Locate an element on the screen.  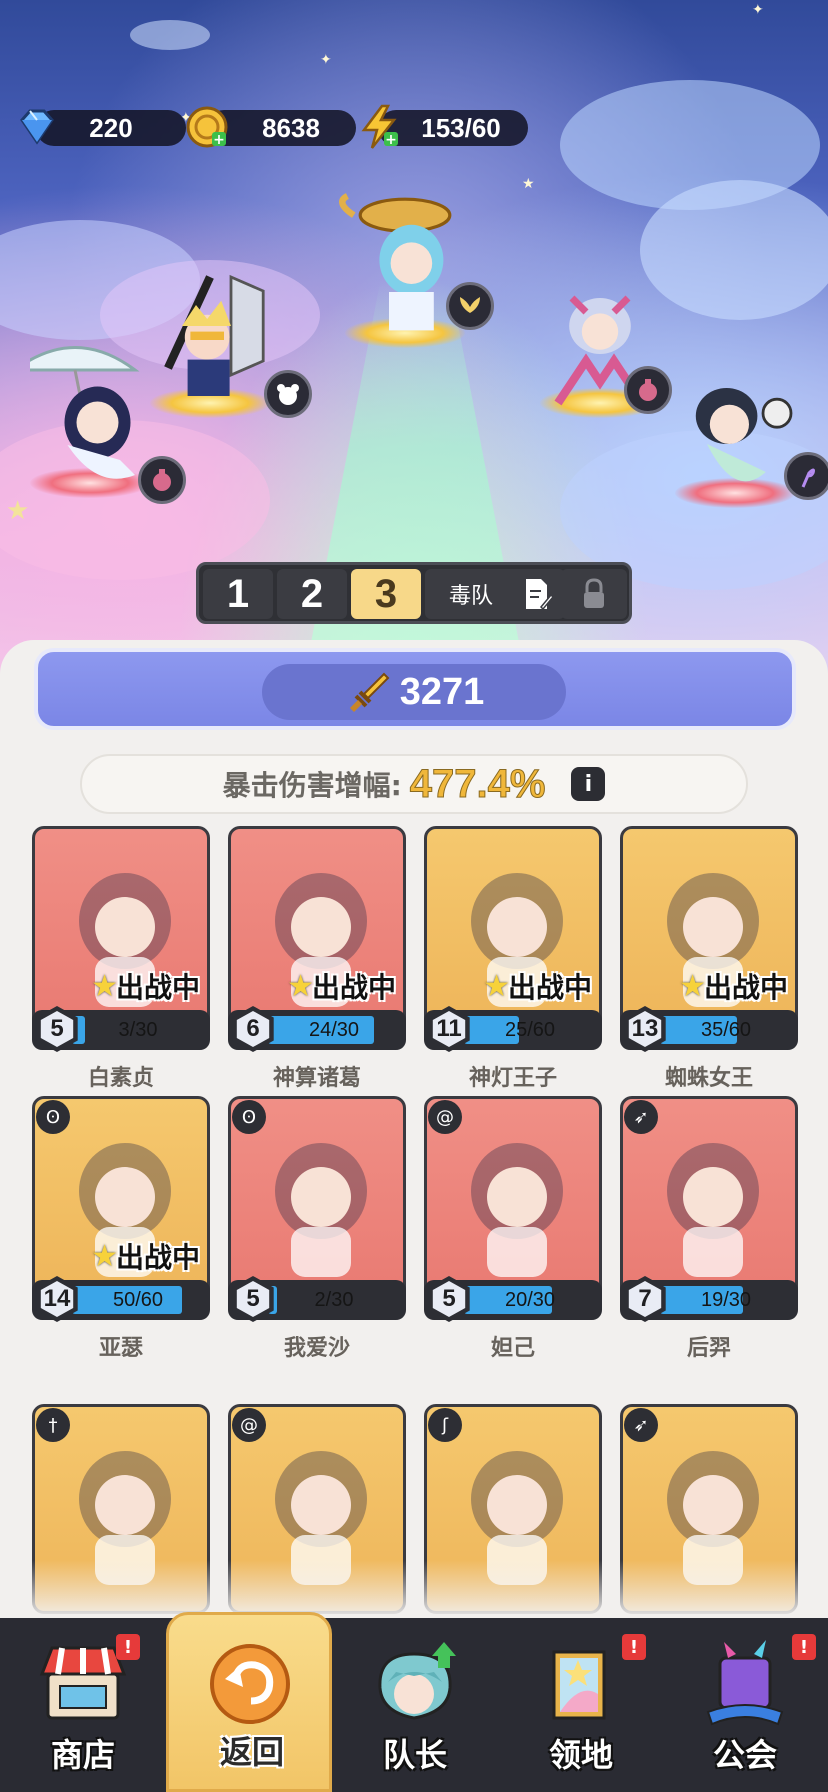
tank-bear-icon is located at coordinates (288, 394).